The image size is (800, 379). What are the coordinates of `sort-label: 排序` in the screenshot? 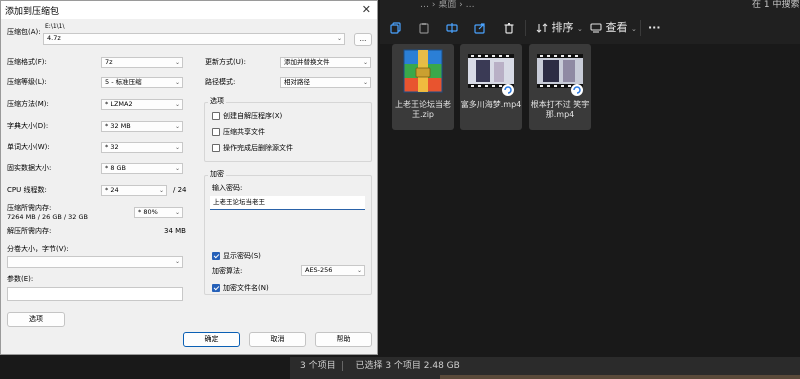 It's located at (562, 27).